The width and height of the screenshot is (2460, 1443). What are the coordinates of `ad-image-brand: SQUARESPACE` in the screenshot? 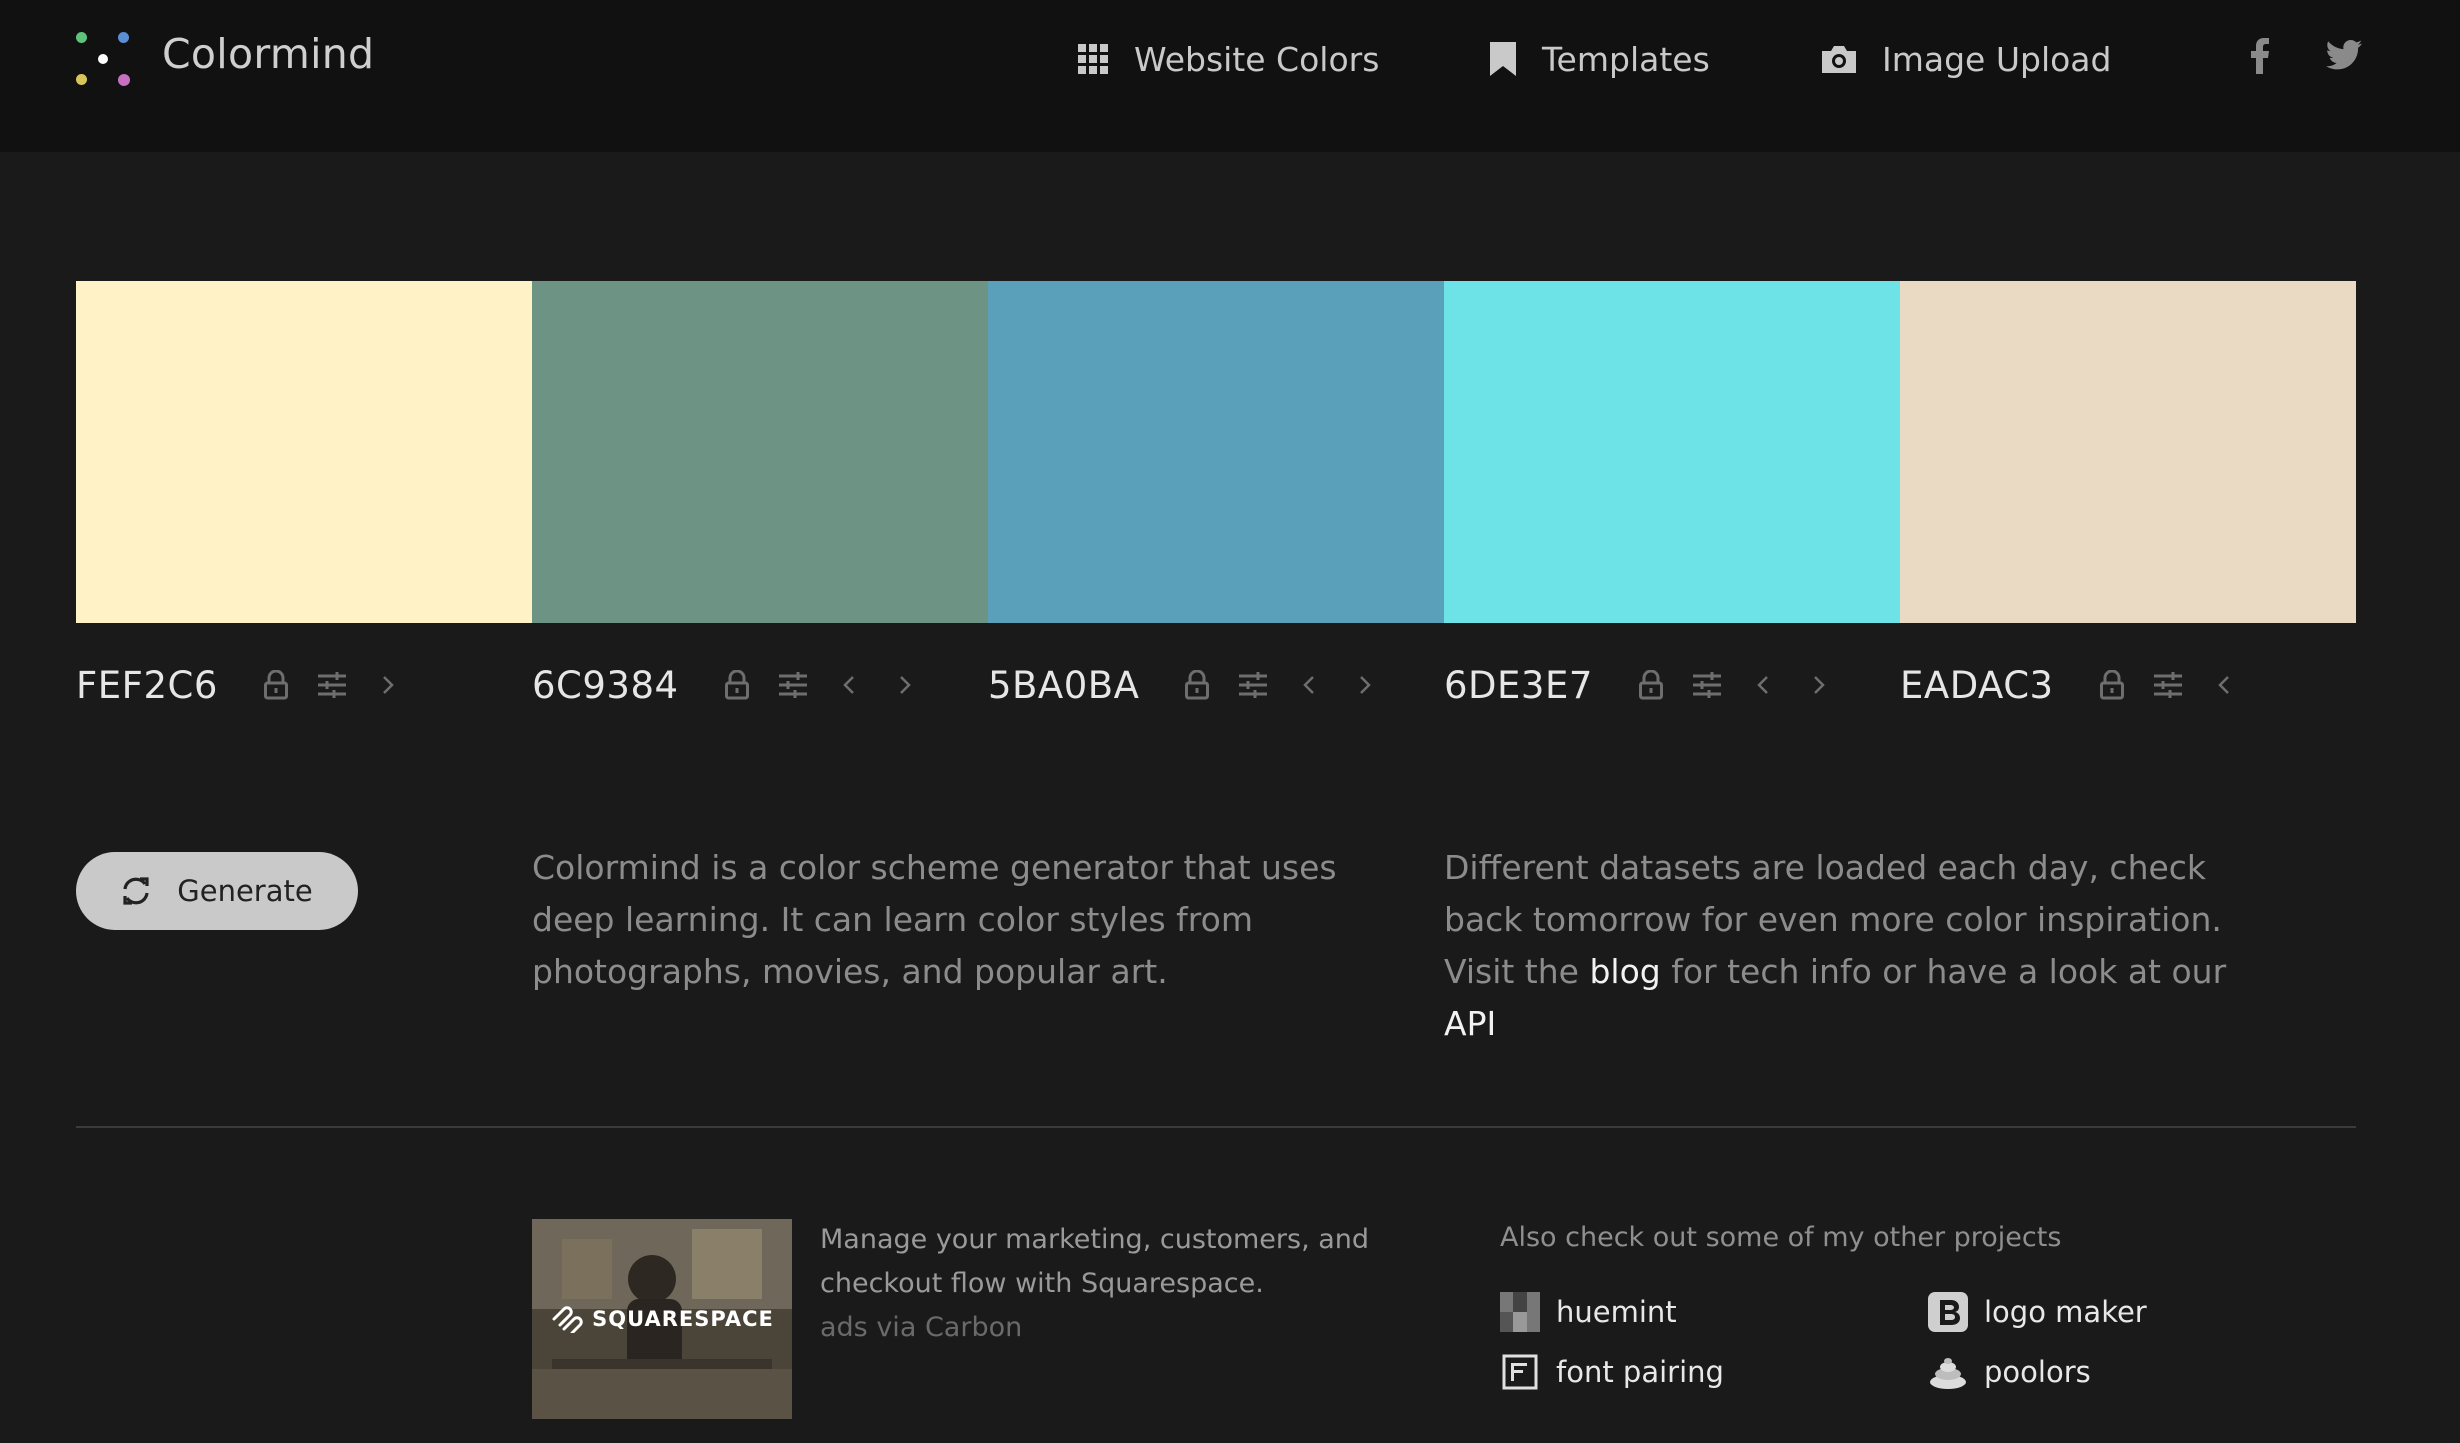 It's located at (683, 1319).